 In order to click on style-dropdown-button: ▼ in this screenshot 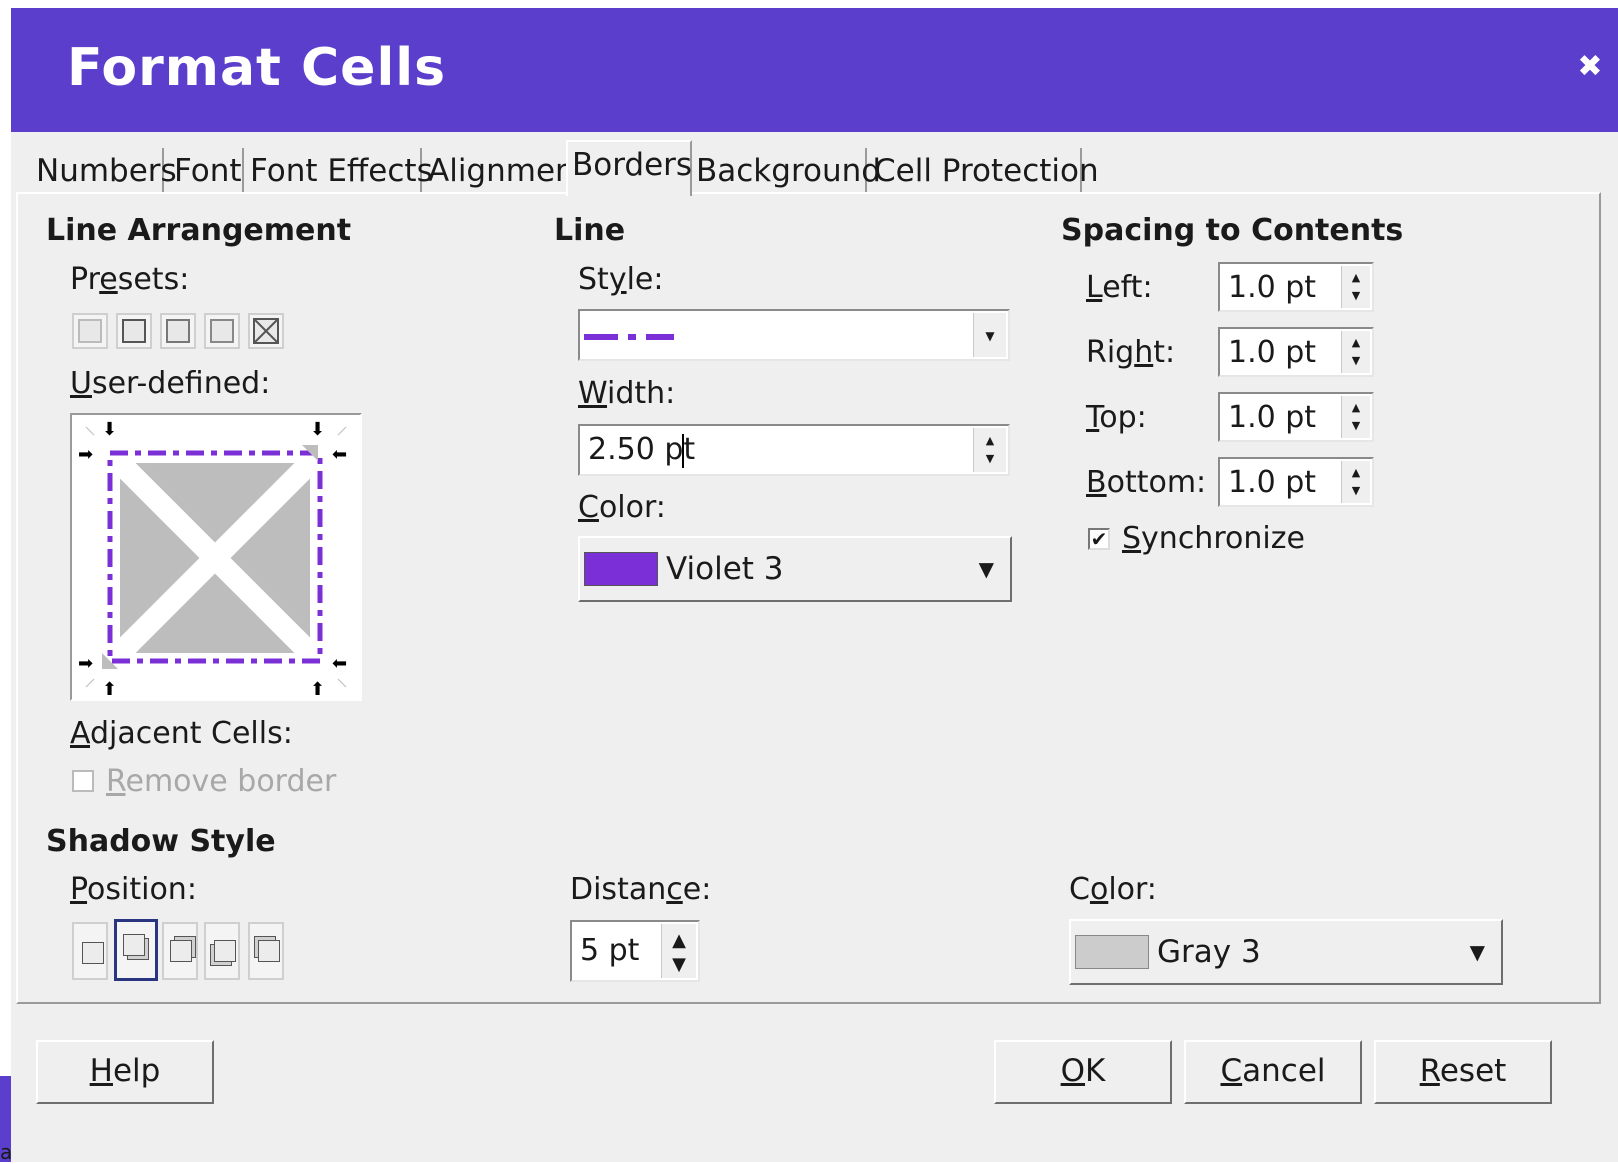, I will do `click(989, 335)`.